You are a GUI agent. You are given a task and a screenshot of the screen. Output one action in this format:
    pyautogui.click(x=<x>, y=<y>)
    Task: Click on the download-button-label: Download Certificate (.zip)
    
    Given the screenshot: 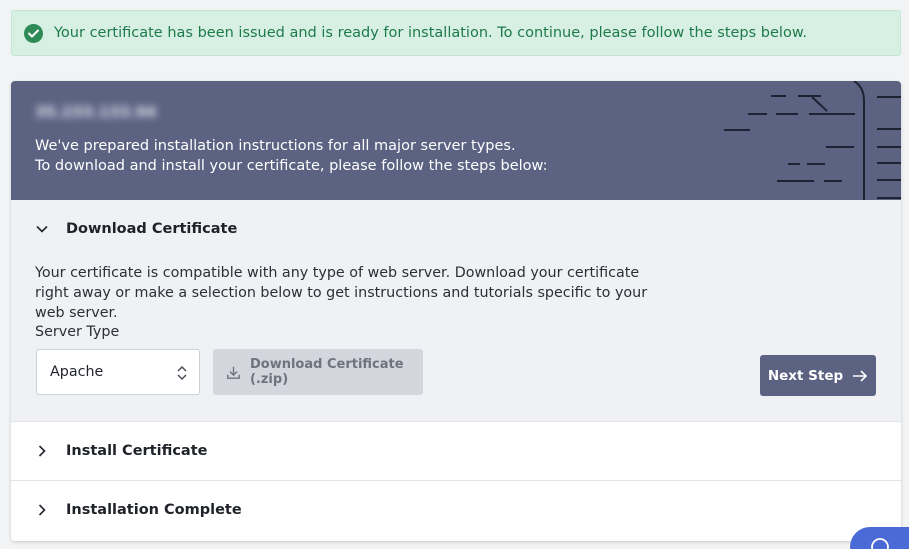 What is the action you would take?
    pyautogui.click(x=326, y=372)
    